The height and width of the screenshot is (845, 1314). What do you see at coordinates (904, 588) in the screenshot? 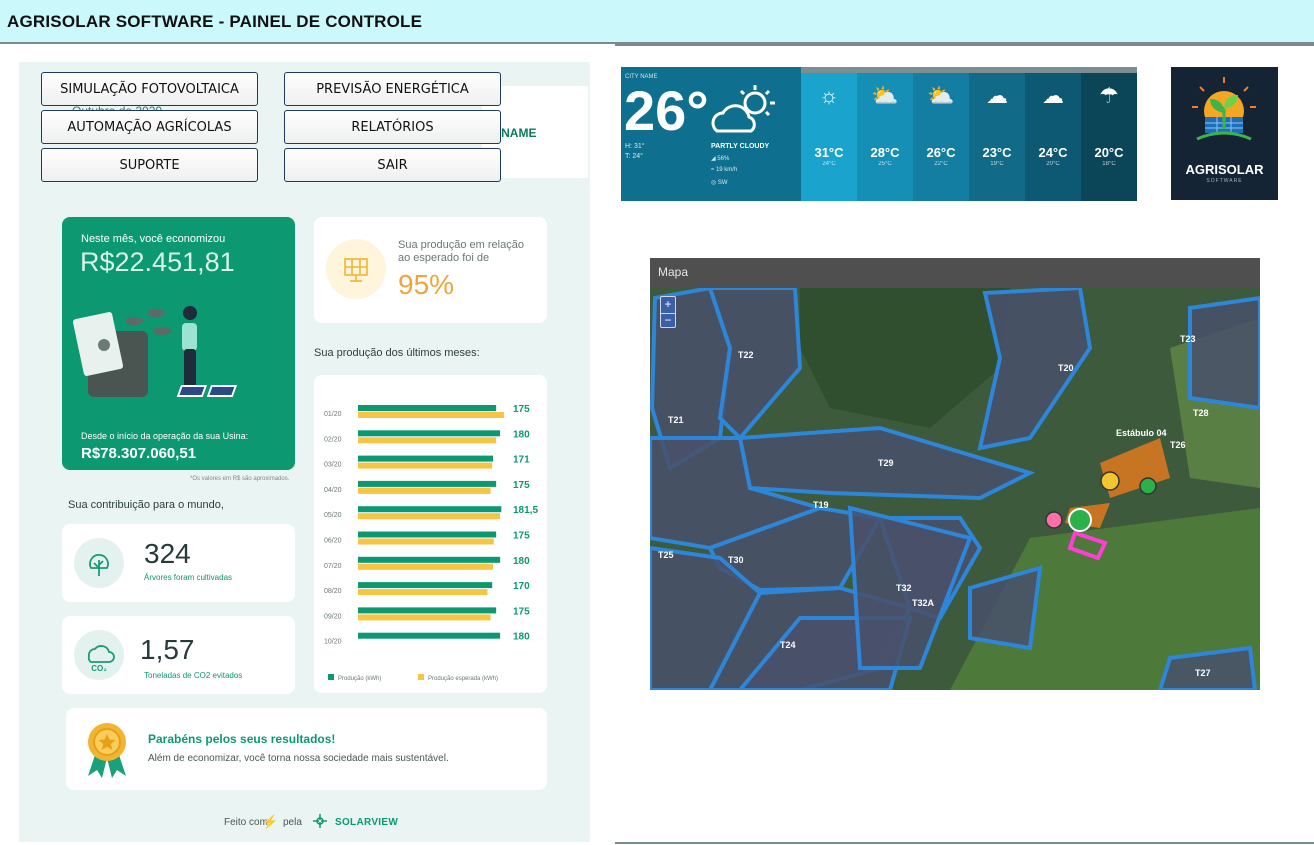
I see `map-label: T32` at bounding box center [904, 588].